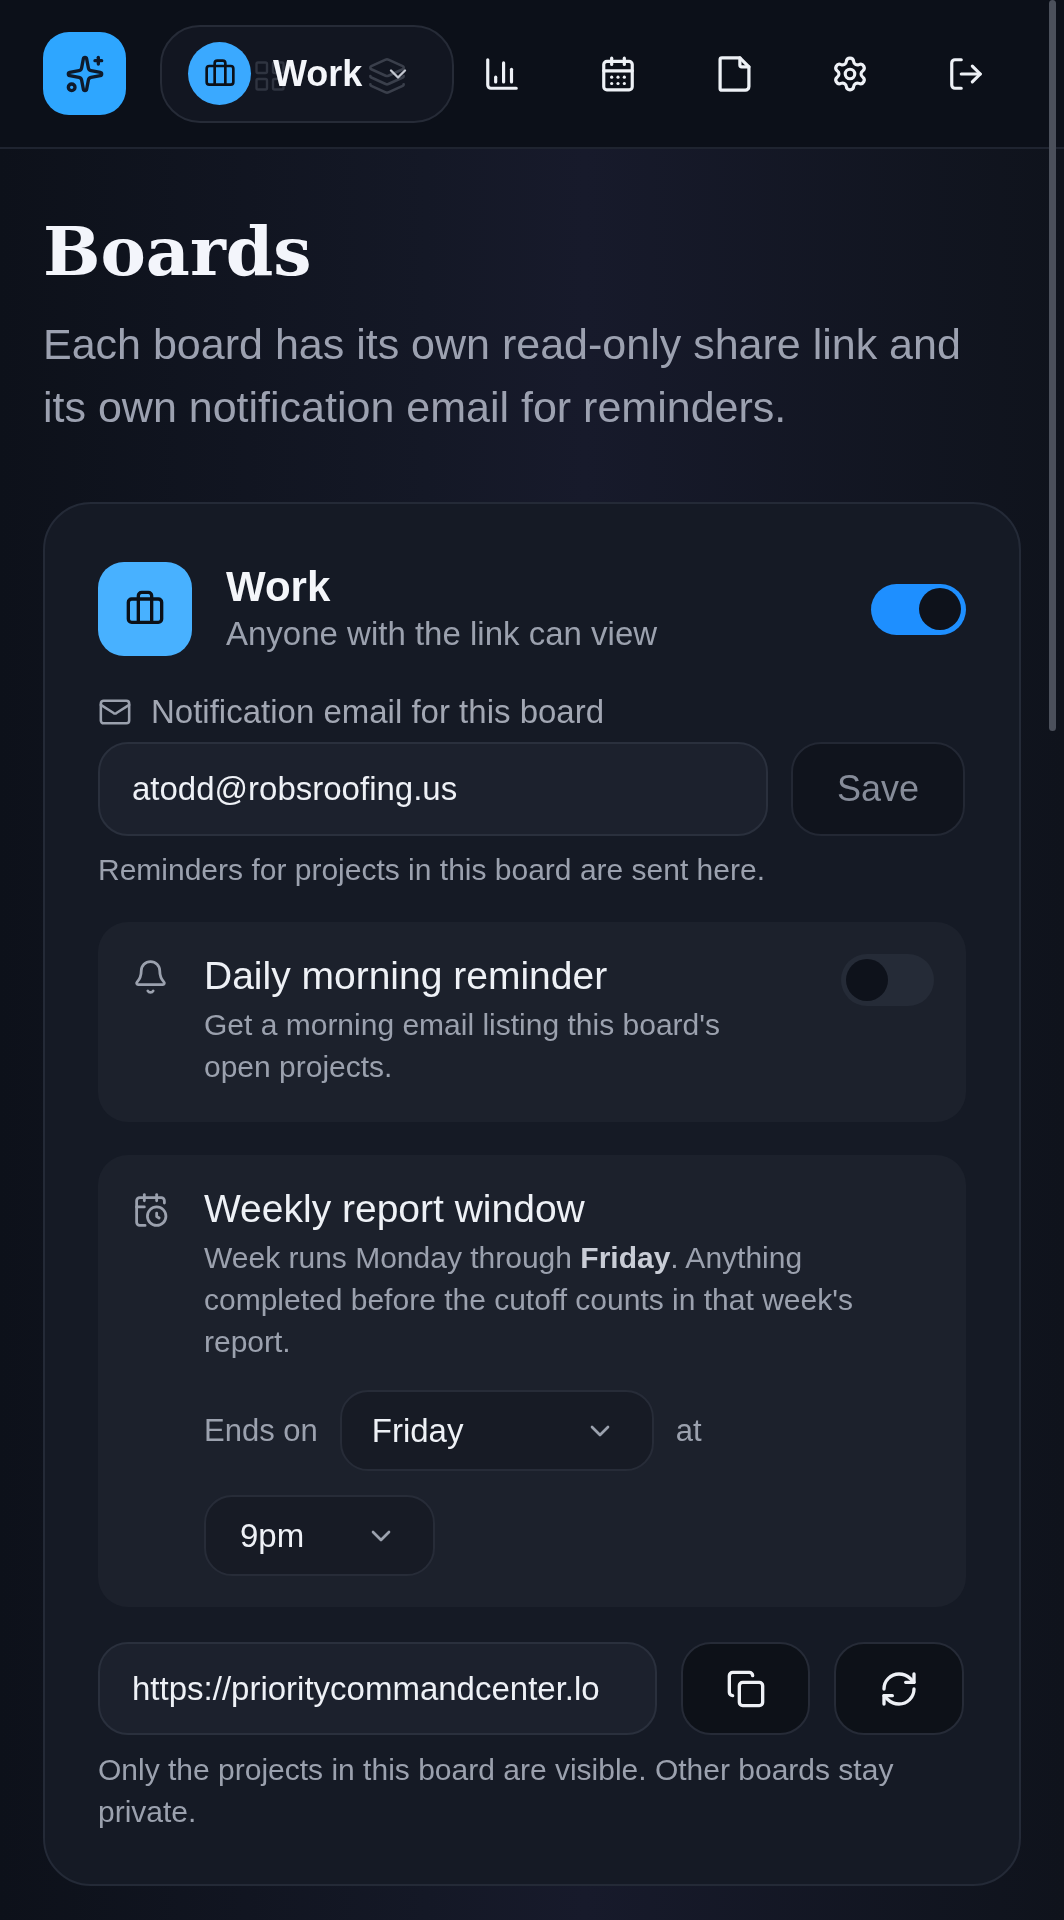 Image resolution: width=1064 pixels, height=1920 pixels. Describe the element at coordinates (319, 1535) in the screenshot. I see `time-select: 9pm` at that location.